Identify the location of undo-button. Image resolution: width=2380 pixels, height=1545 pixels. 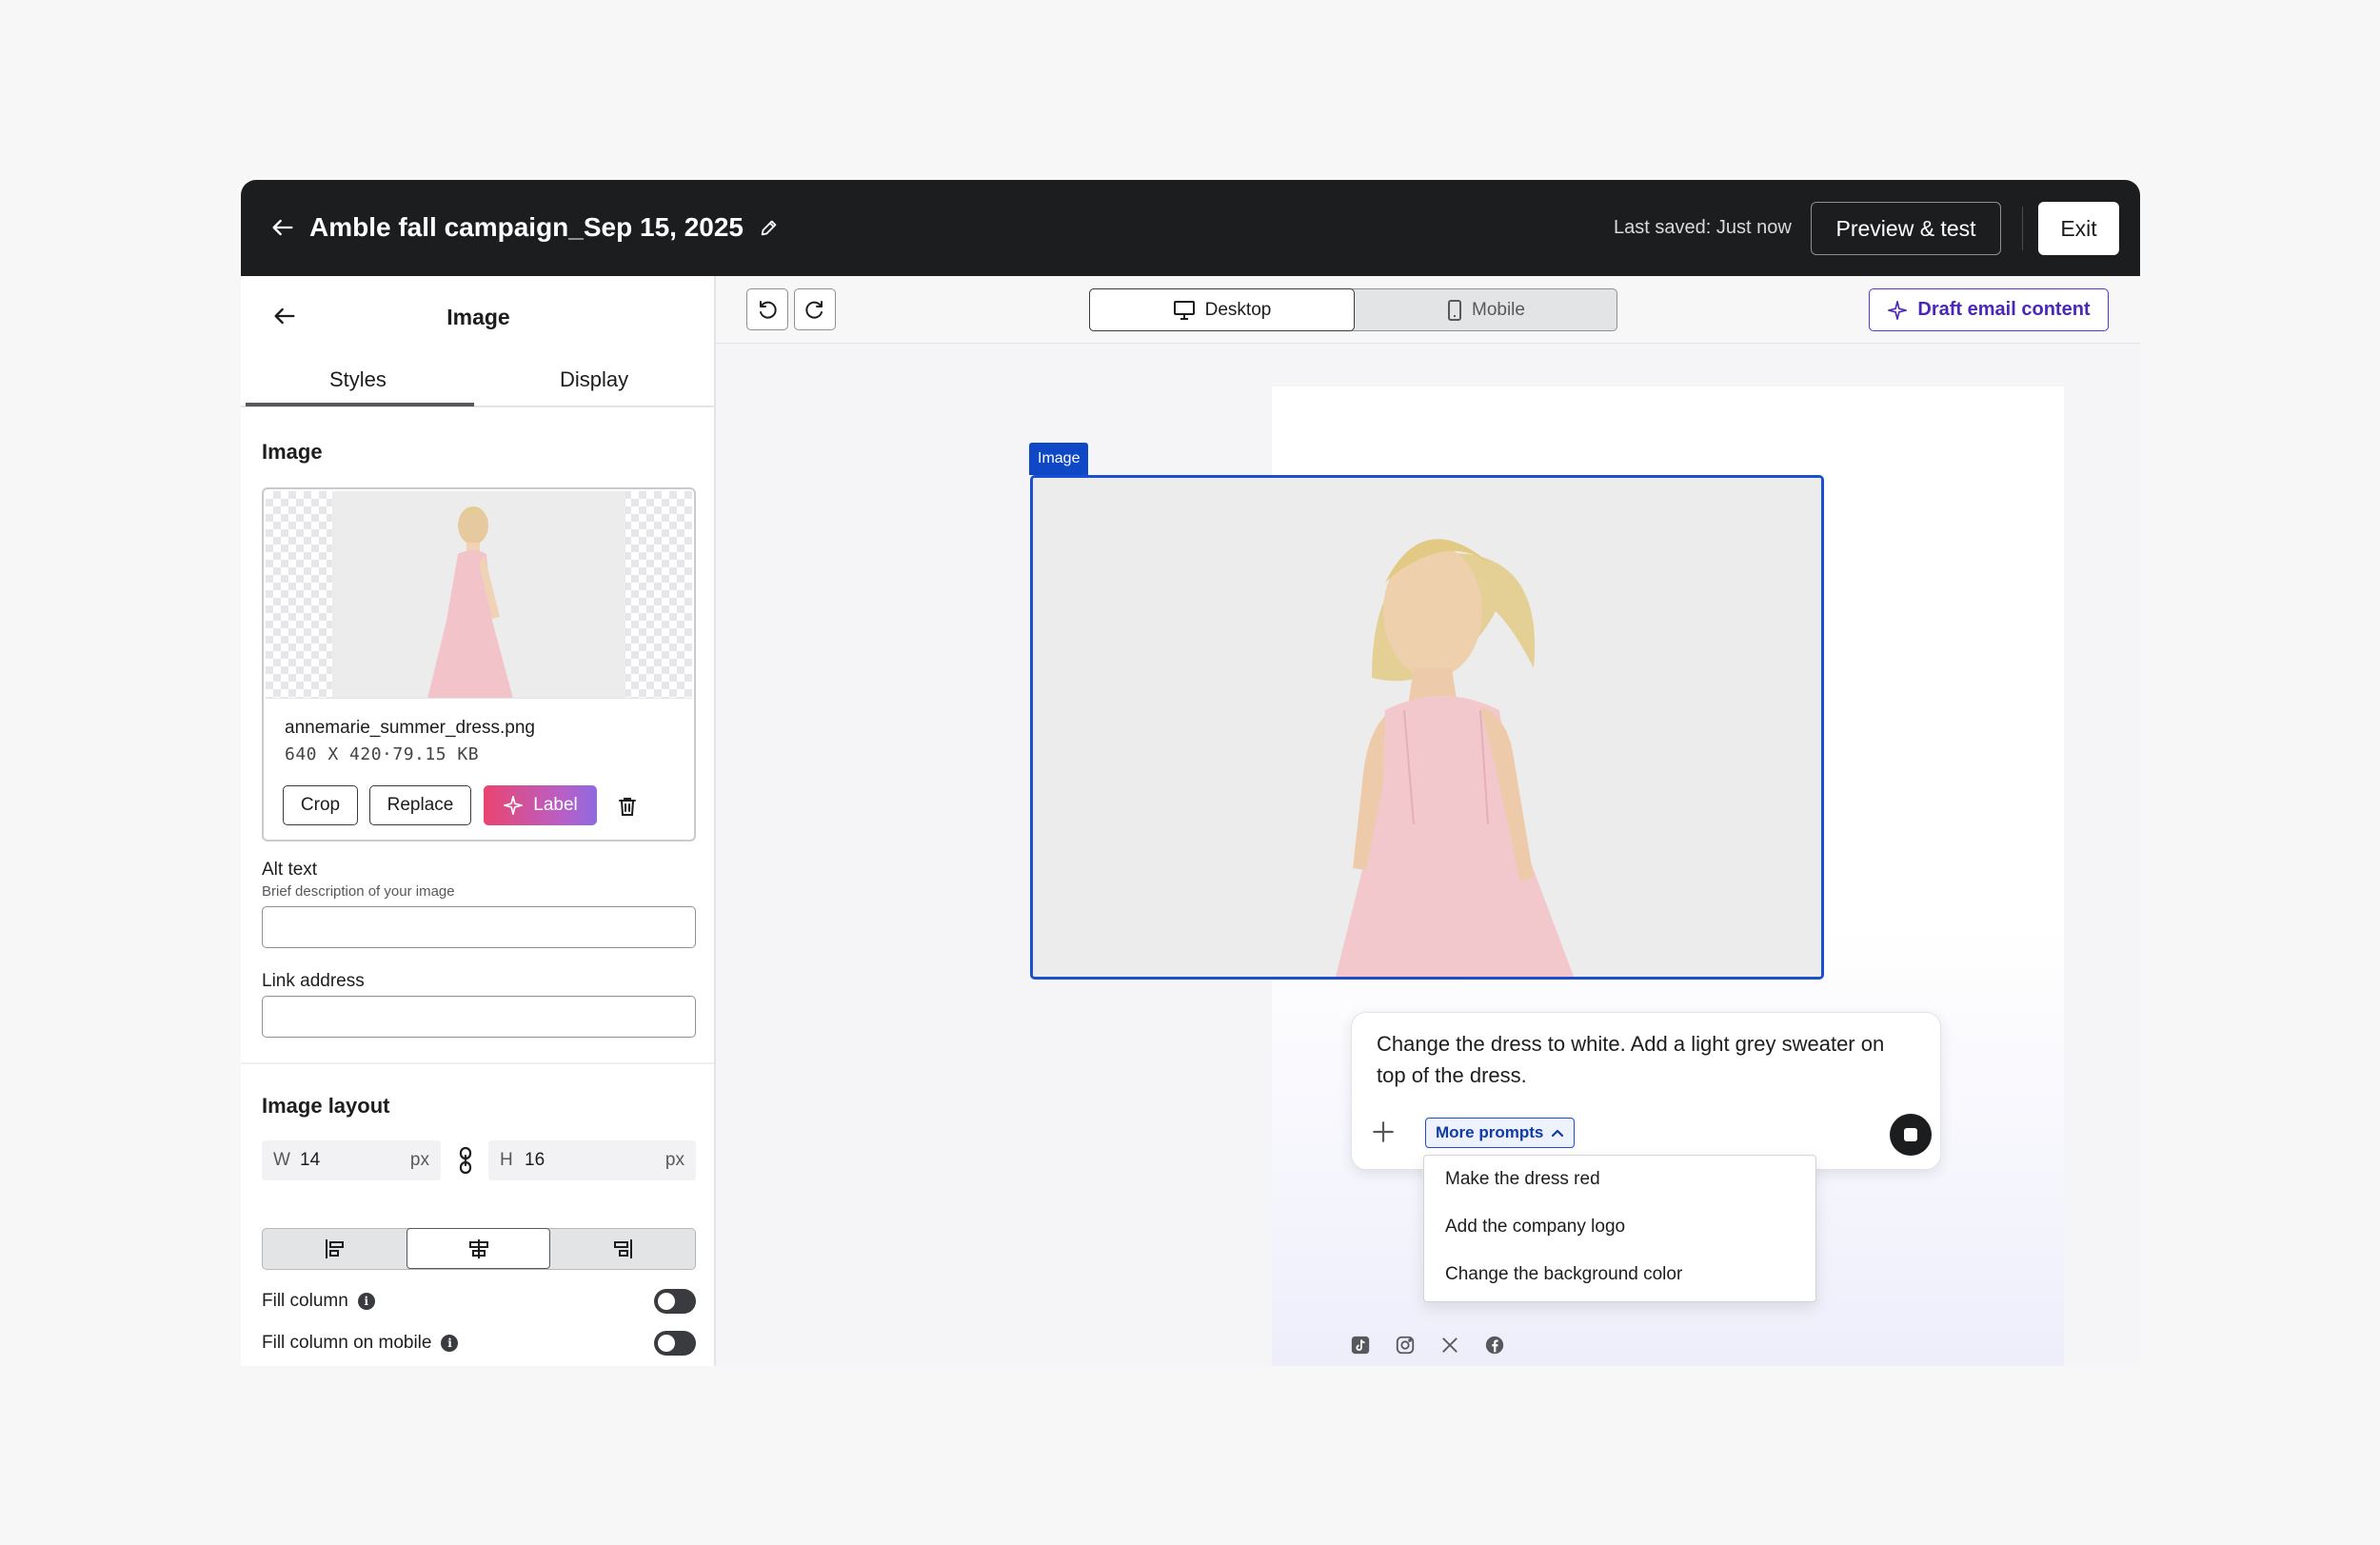
(767, 309).